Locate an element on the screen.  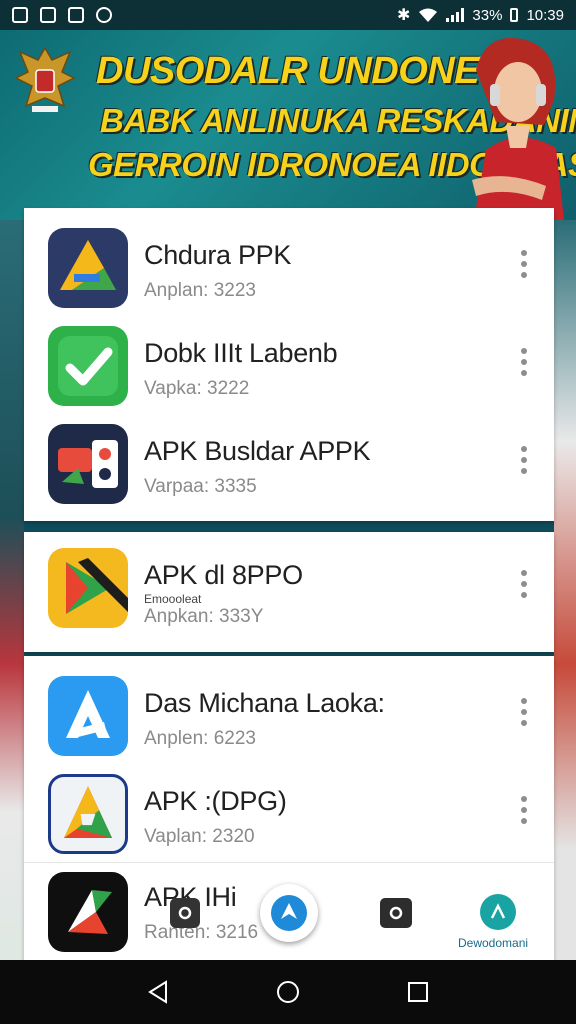
back-icon is located at coordinates (157, 992).